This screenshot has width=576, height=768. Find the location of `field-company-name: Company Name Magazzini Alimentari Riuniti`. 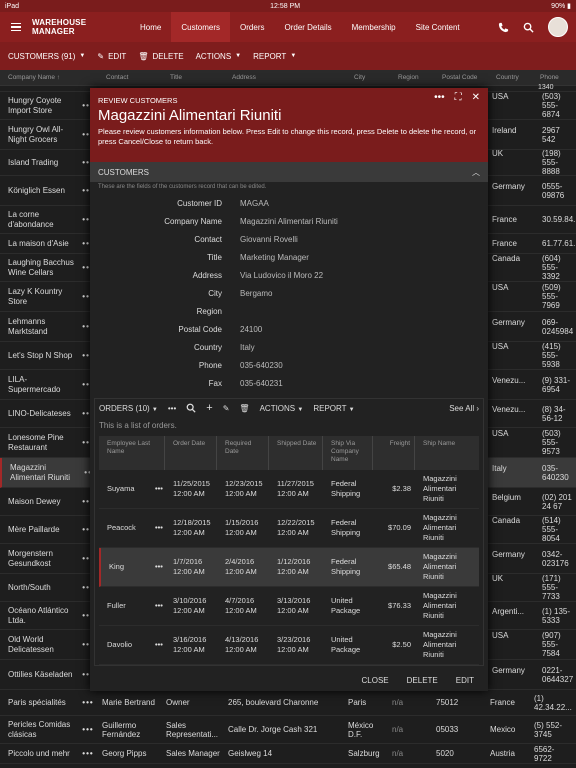

field-company-name: Company Name Magazzini Alimentari Riuniti is located at coordinates (251, 221).